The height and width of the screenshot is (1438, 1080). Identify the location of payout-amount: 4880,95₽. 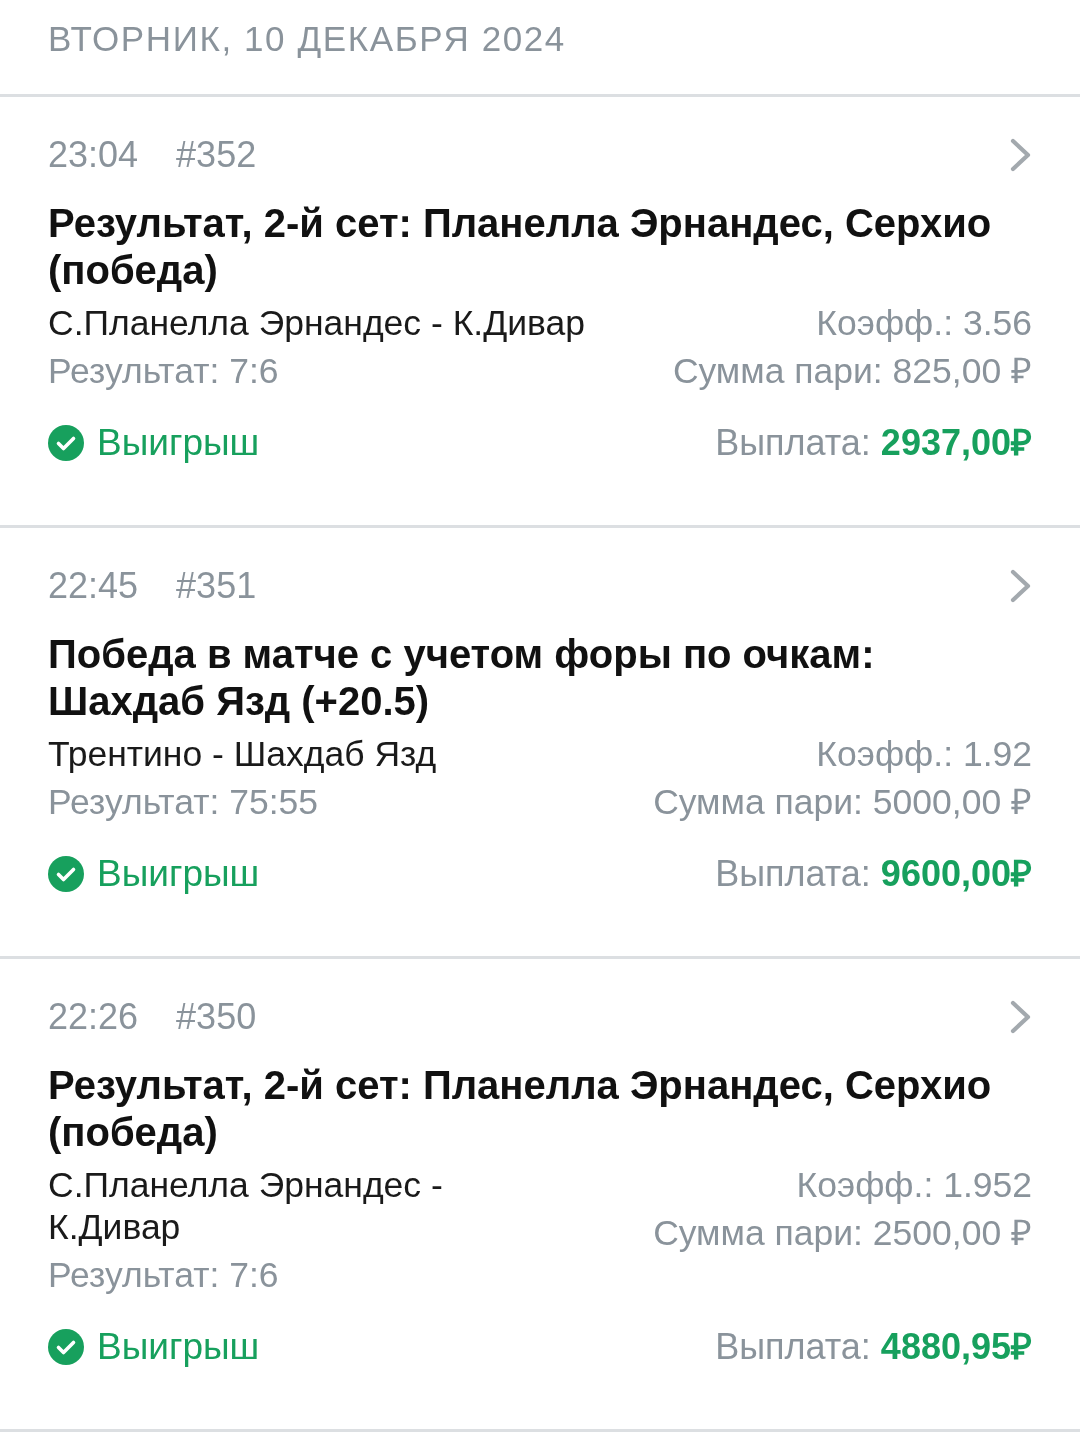
(956, 1347).